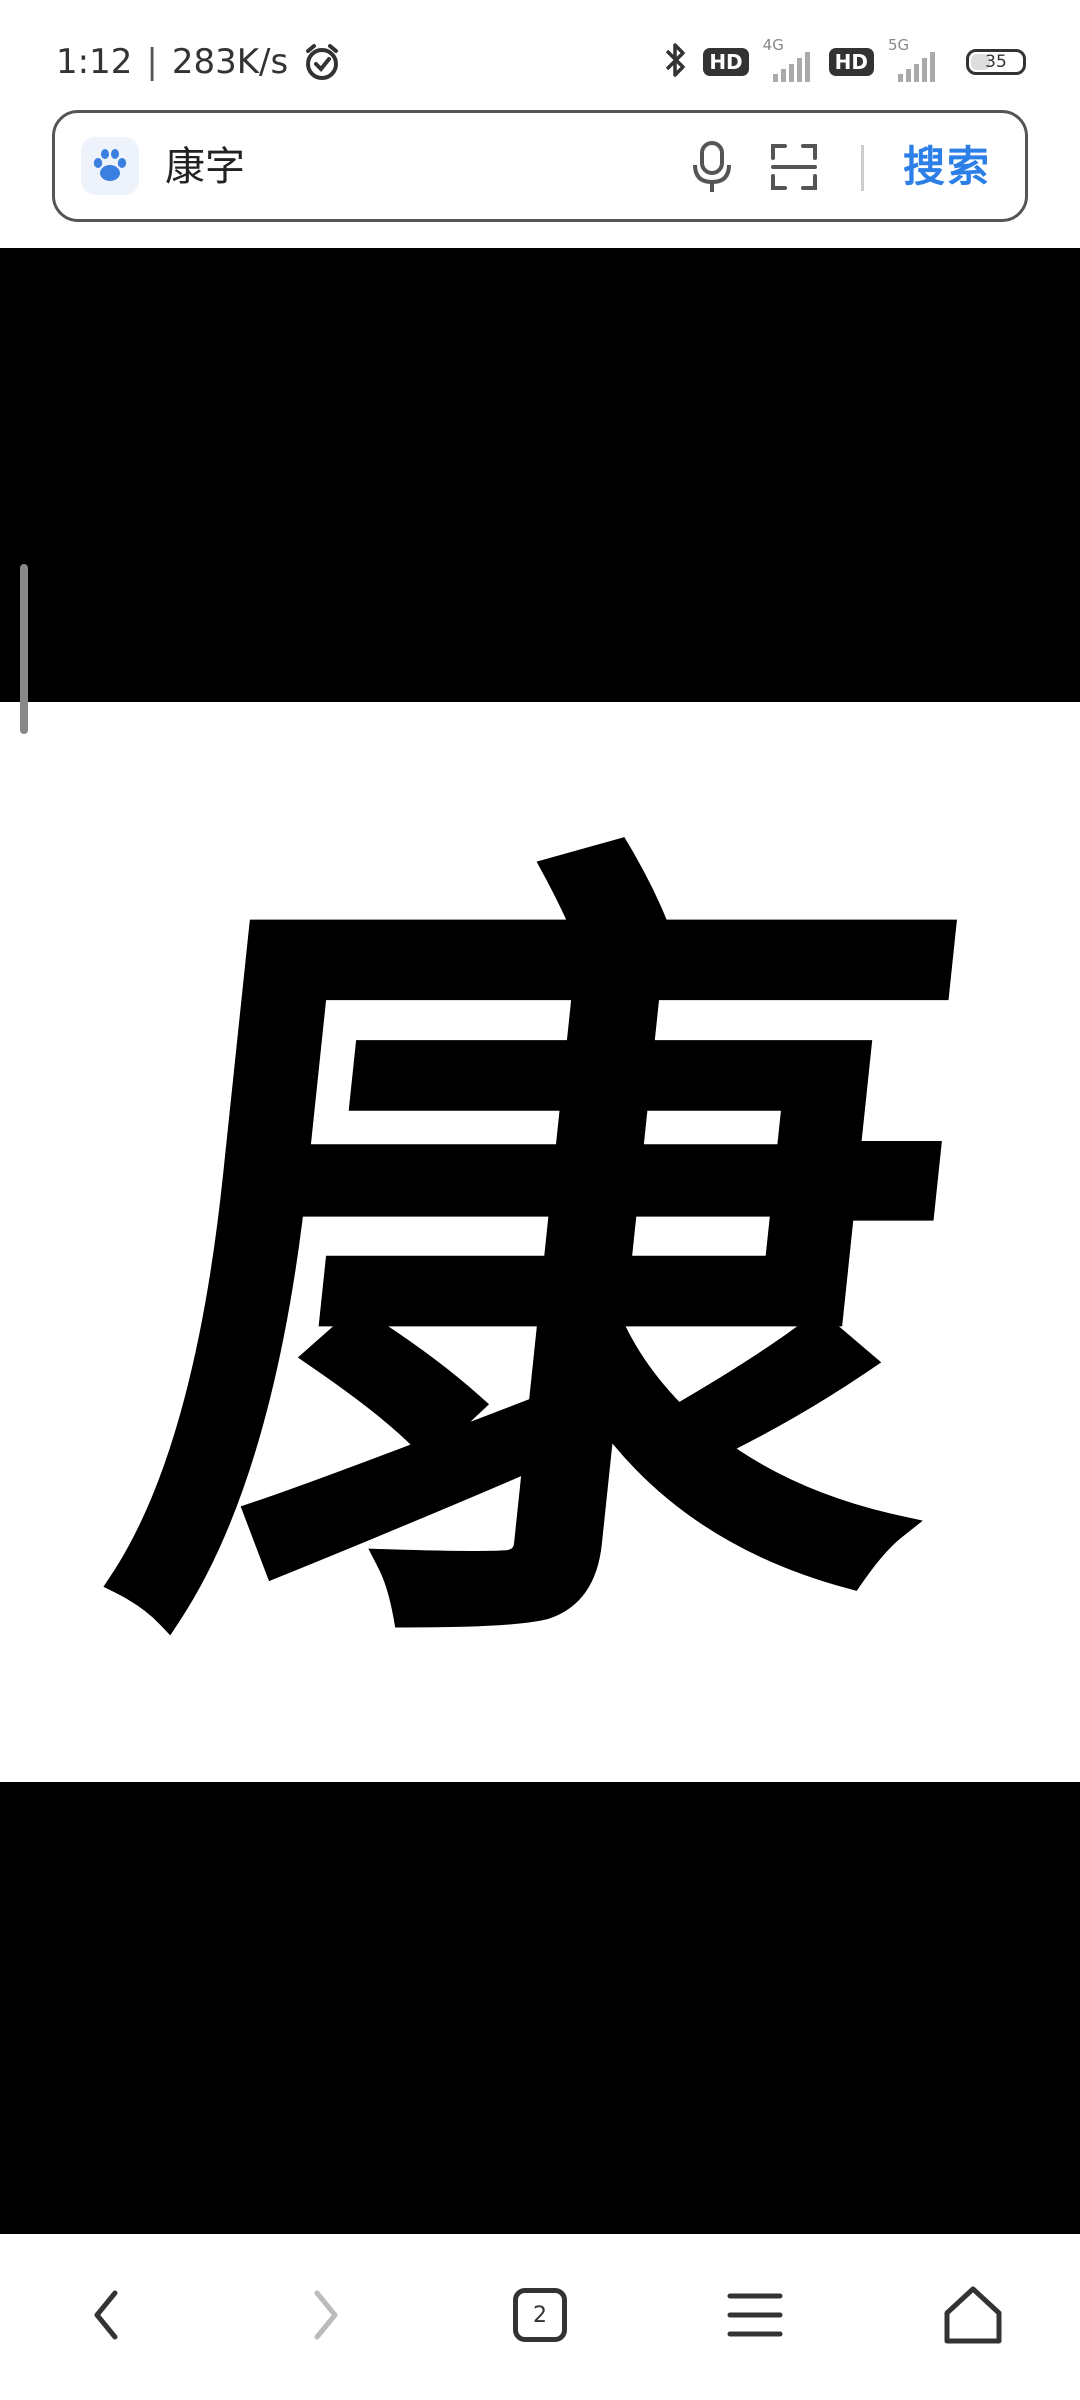 This screenshot has height=2400, width=1080. What do you see at coordinates (712, 167) in the screenshot?
I see `microphone-icon` at bounding box center [712, 167].